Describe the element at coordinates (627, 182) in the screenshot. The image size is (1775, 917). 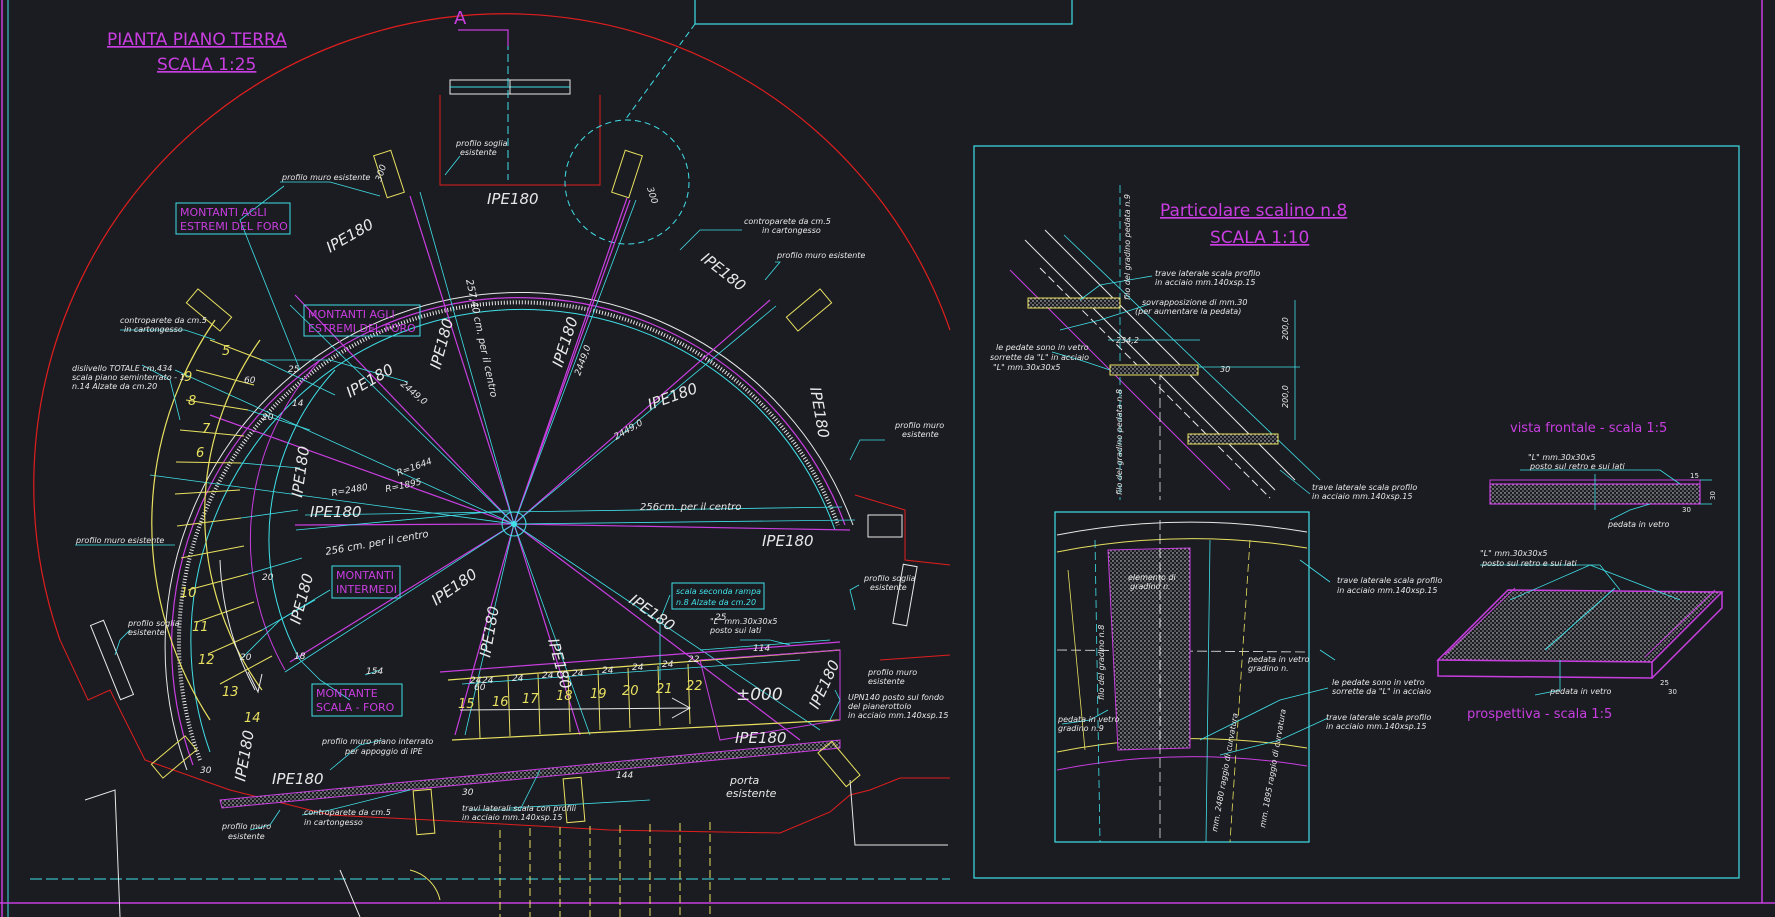
I see `detail-circle` at that location.